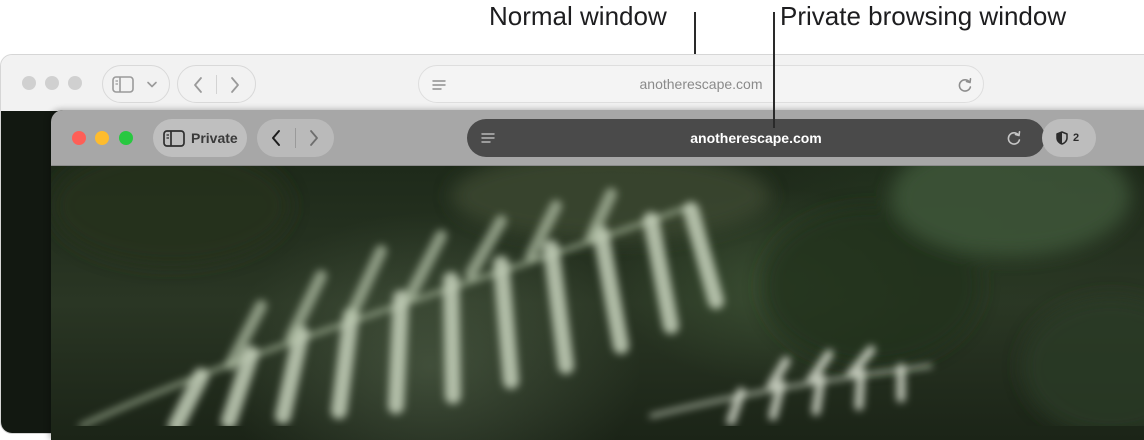 The height and width of the screenshot is (440, 1144). Describe the element at coordinates (136, 84) in the screenshot. I see `sidebar-toggle-button` at that location.